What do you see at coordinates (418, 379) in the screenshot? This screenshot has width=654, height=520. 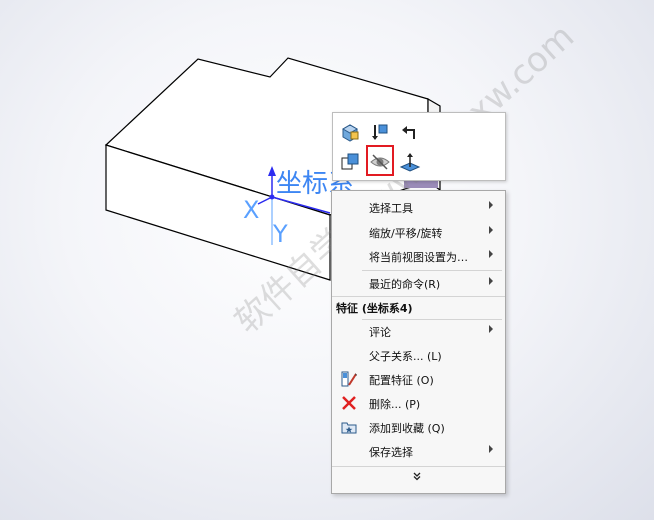 I see `menu-item-config-feature: 配置特征 (O)` at bounding box center [418, 379].